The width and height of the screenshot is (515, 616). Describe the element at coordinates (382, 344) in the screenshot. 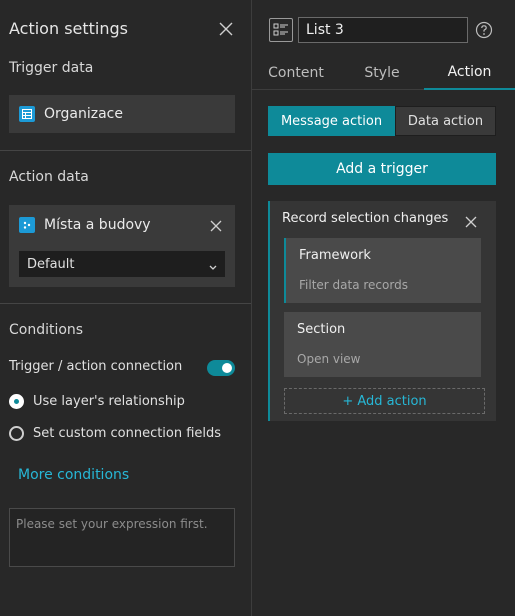

I see `action-item: Section Open view` at that location.